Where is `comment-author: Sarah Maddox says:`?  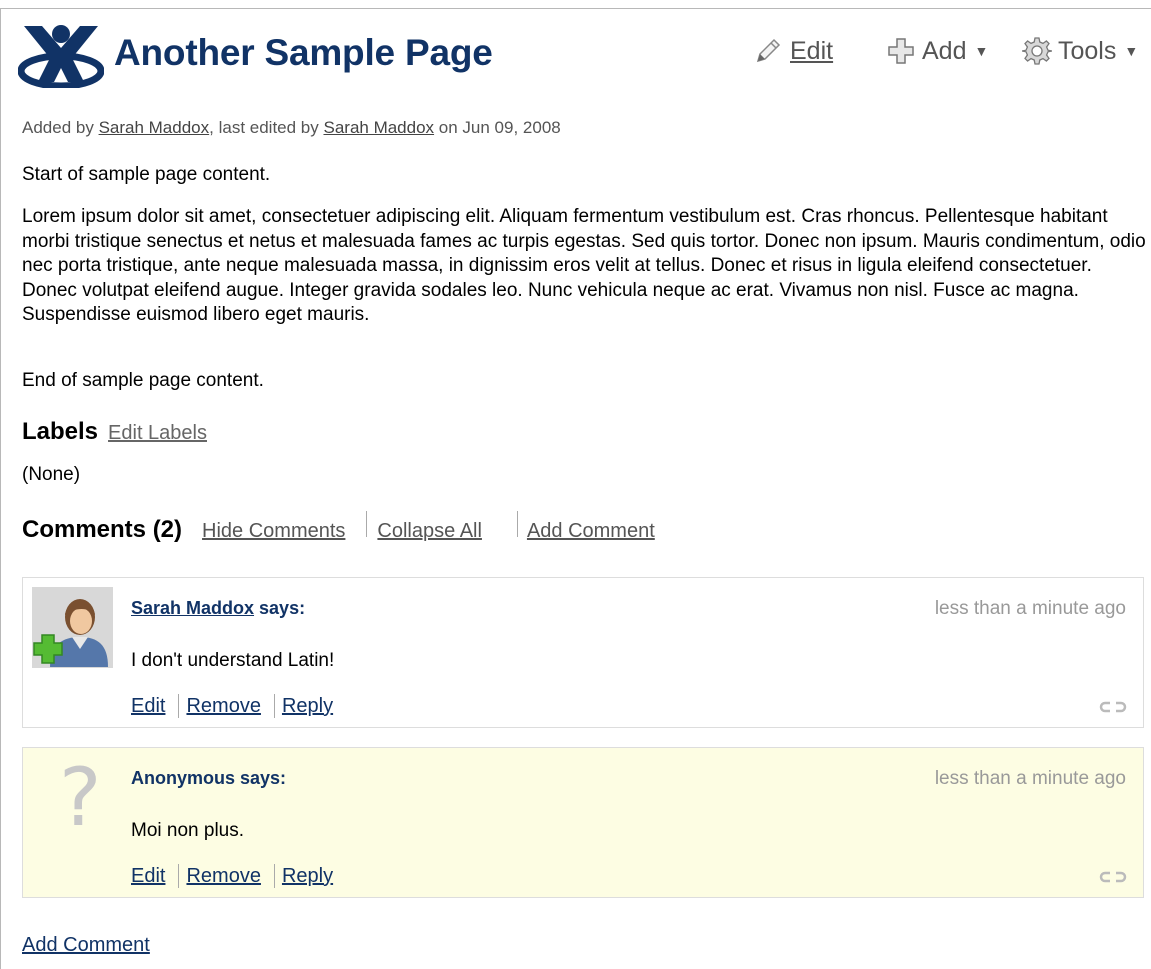
comment-author: Sarah Maddox says: is located at coordinates (218, 608).